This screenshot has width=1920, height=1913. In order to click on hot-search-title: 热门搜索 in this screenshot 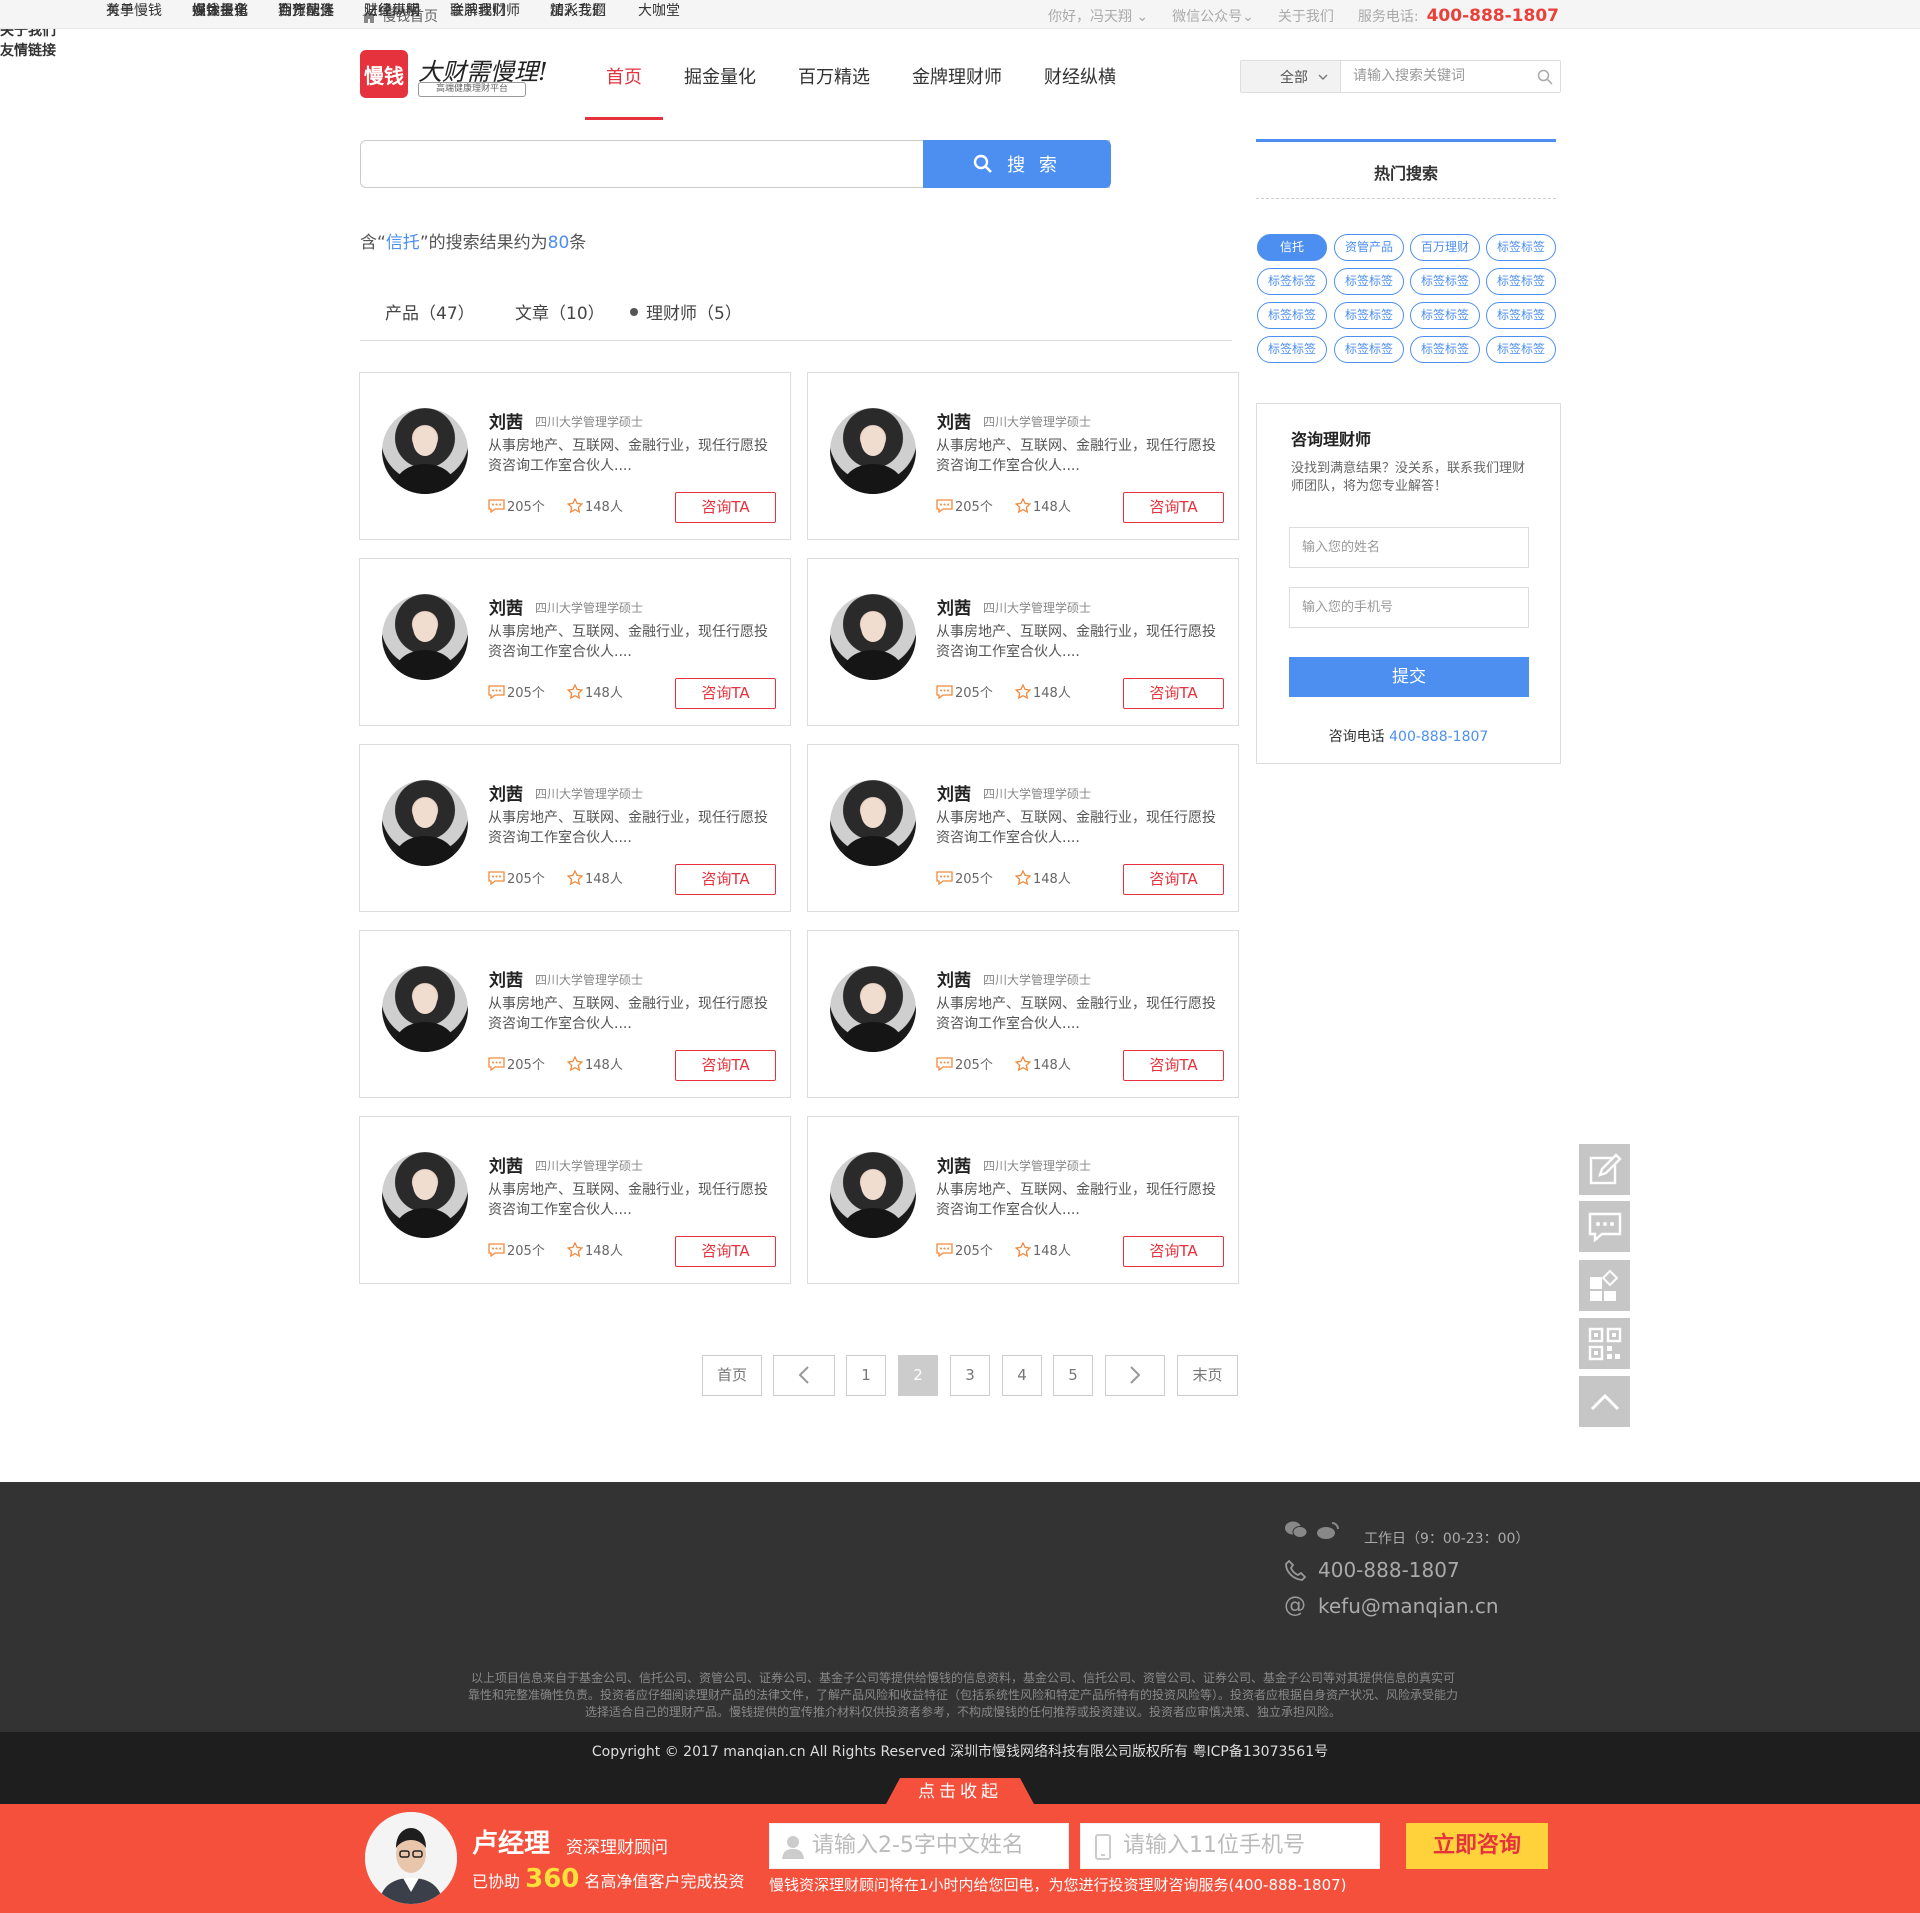, I will do `click(1405, 173)`.